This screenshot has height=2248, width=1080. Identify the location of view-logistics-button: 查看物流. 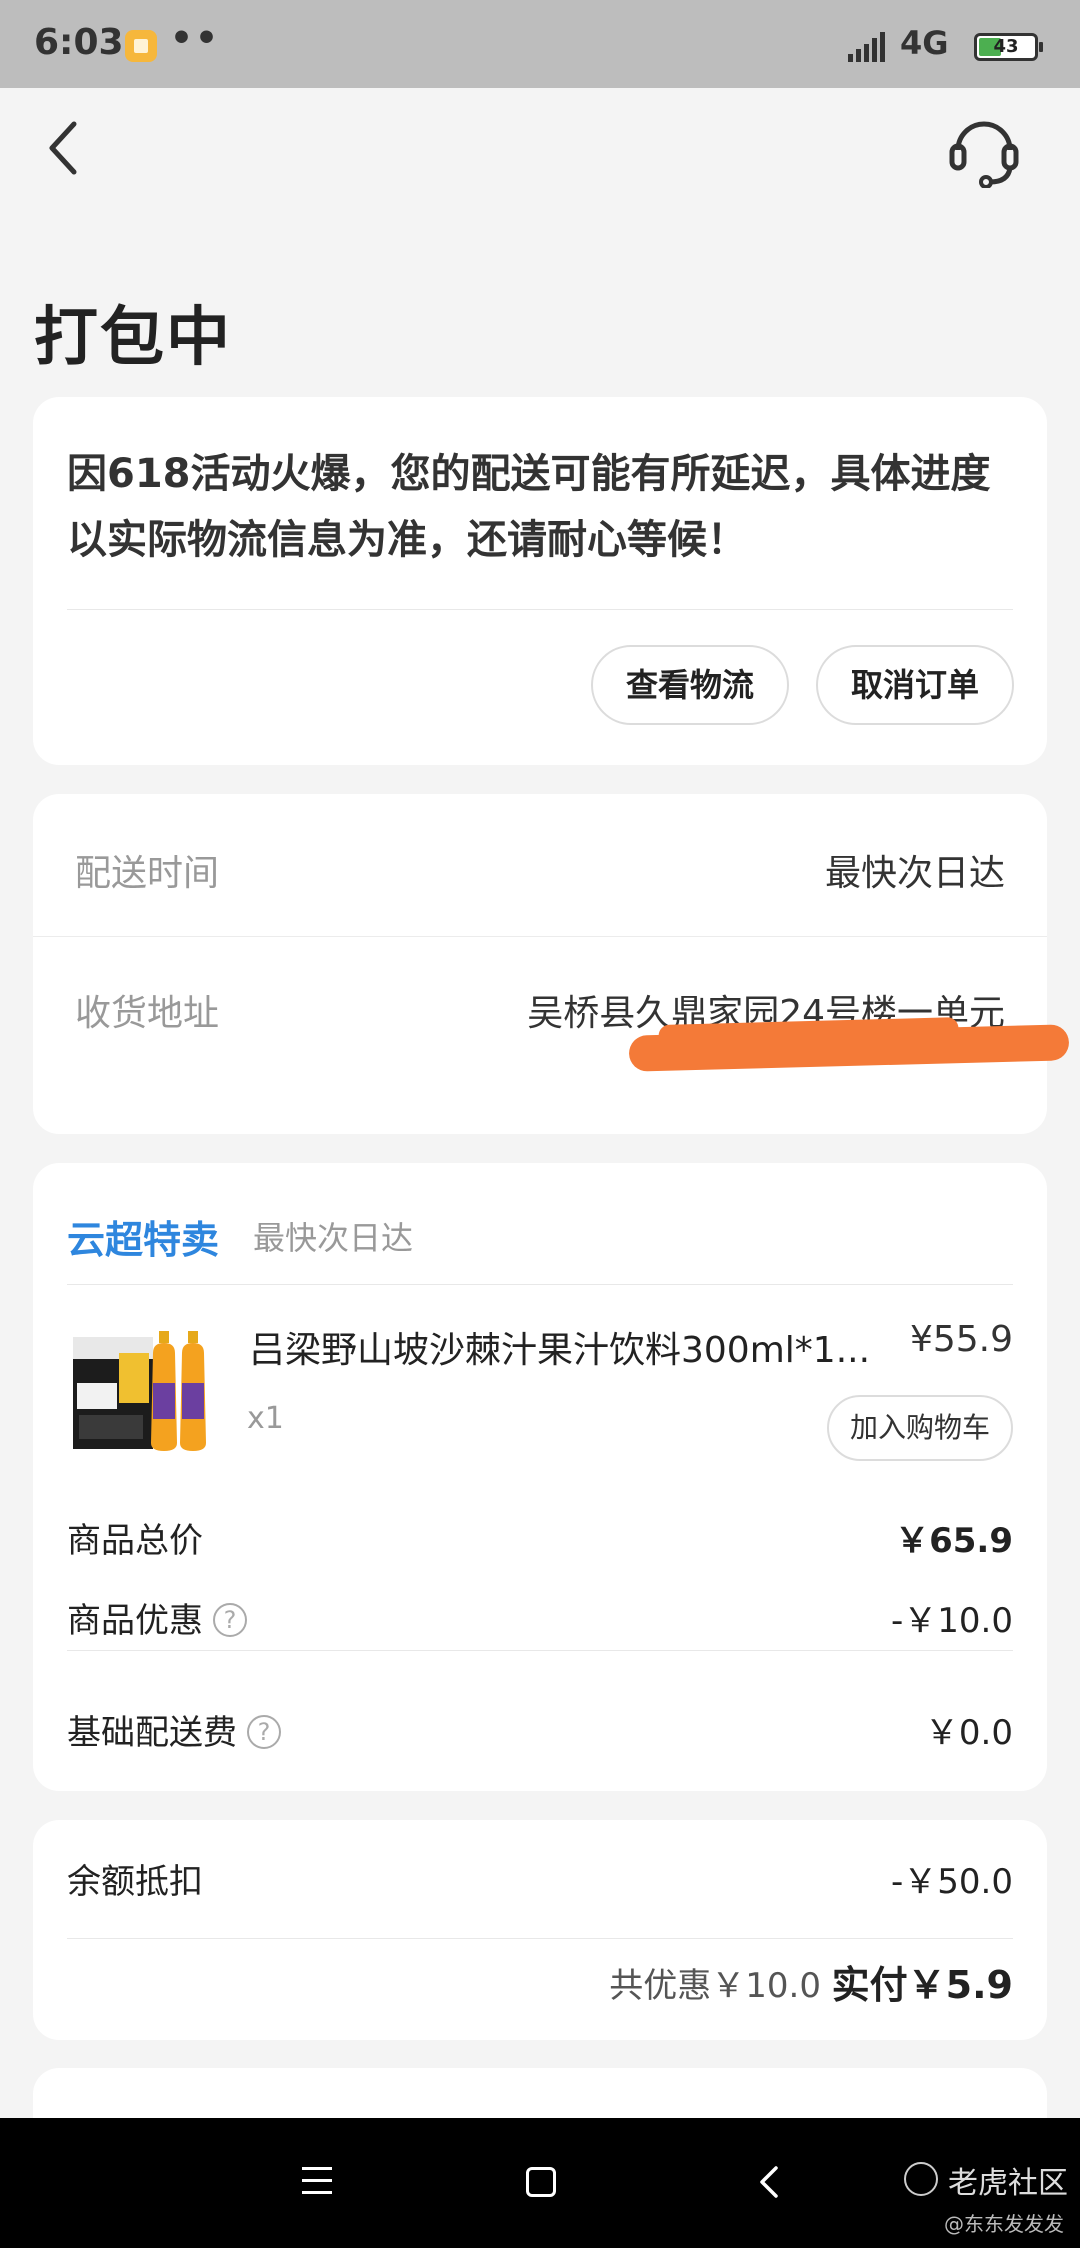
(690, 685).